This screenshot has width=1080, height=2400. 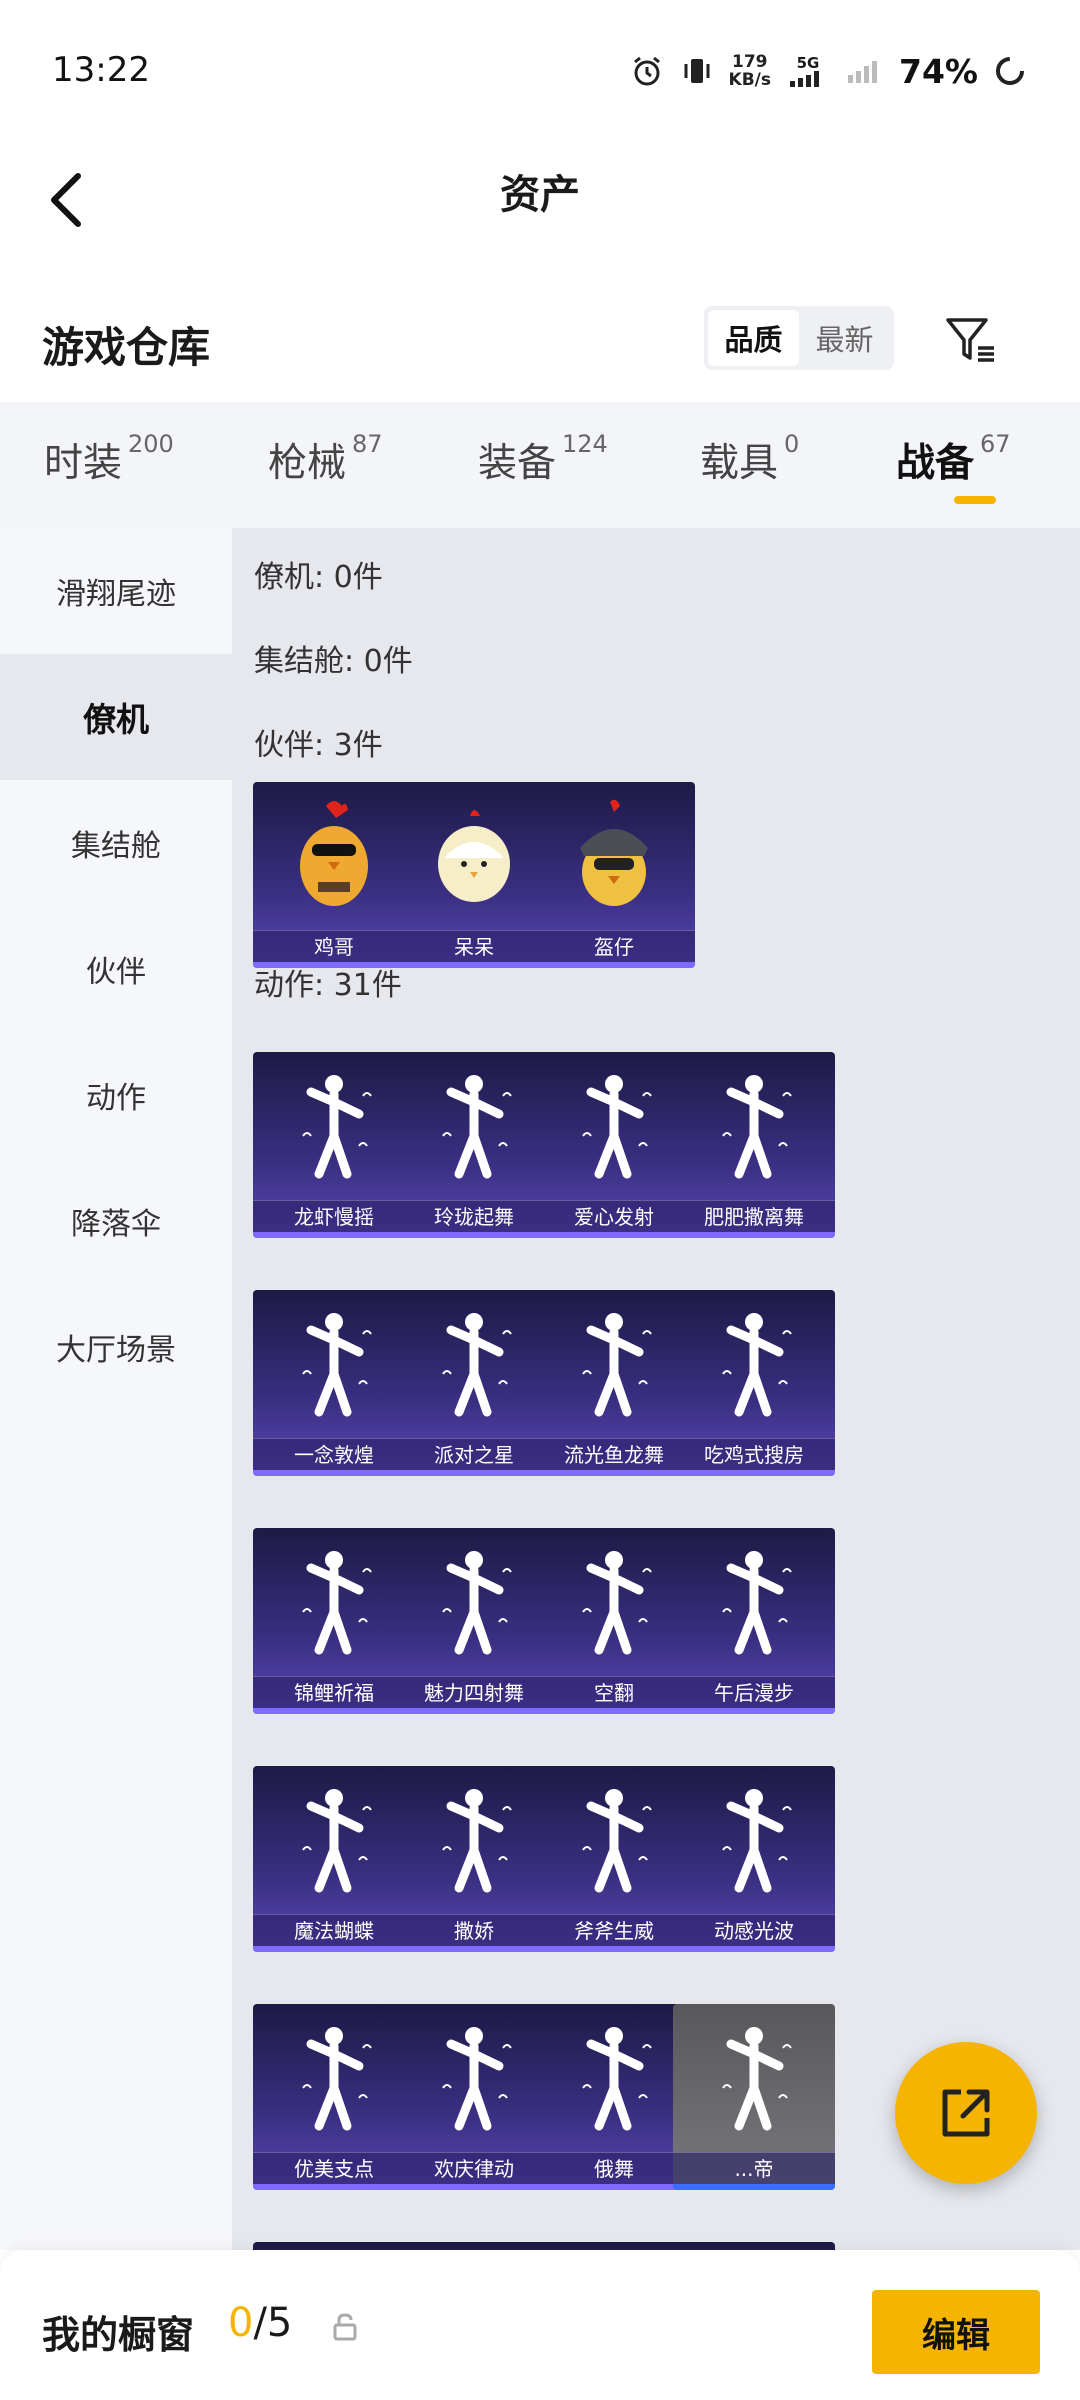 I want to click on action-card: 爱心发射, so click(x=614, y=1145).